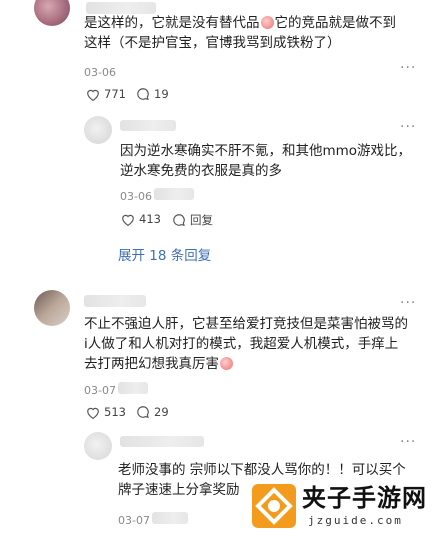 The width and height of the screenshot is (437, 536). I want to click on reply-count: 29, so click(161, 412).